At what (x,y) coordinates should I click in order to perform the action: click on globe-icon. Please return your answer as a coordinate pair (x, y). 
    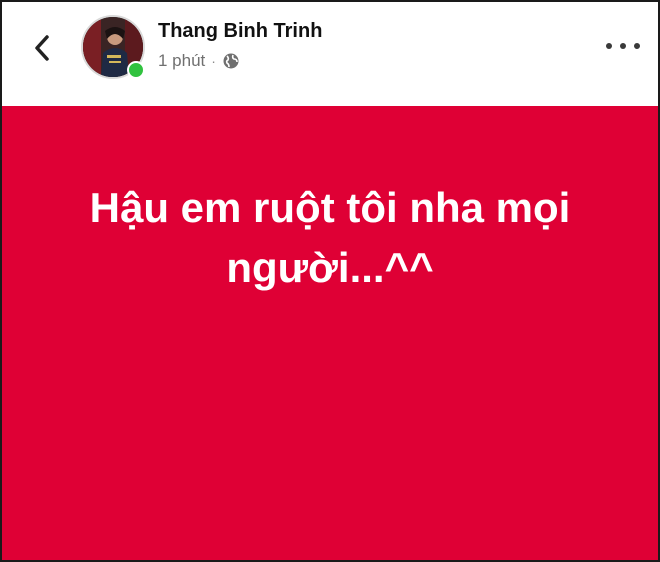
    Looking at the image, I should click on (231, 61).